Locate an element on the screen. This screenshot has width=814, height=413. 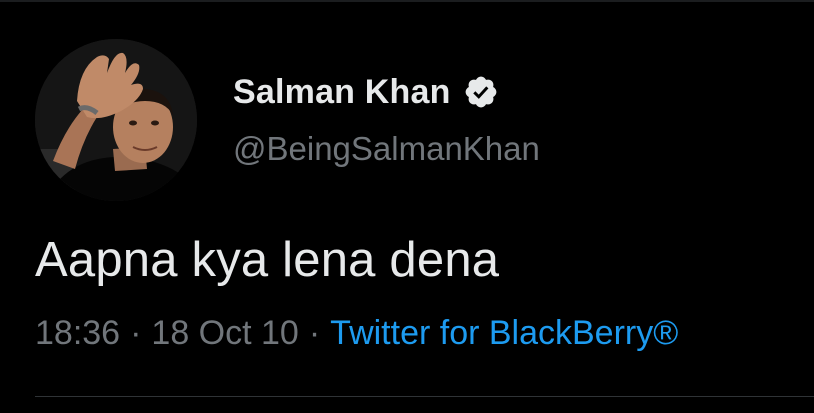
author-identity: Salman Khan @BeingSalmanKhan is located at coordinates (386, 119).